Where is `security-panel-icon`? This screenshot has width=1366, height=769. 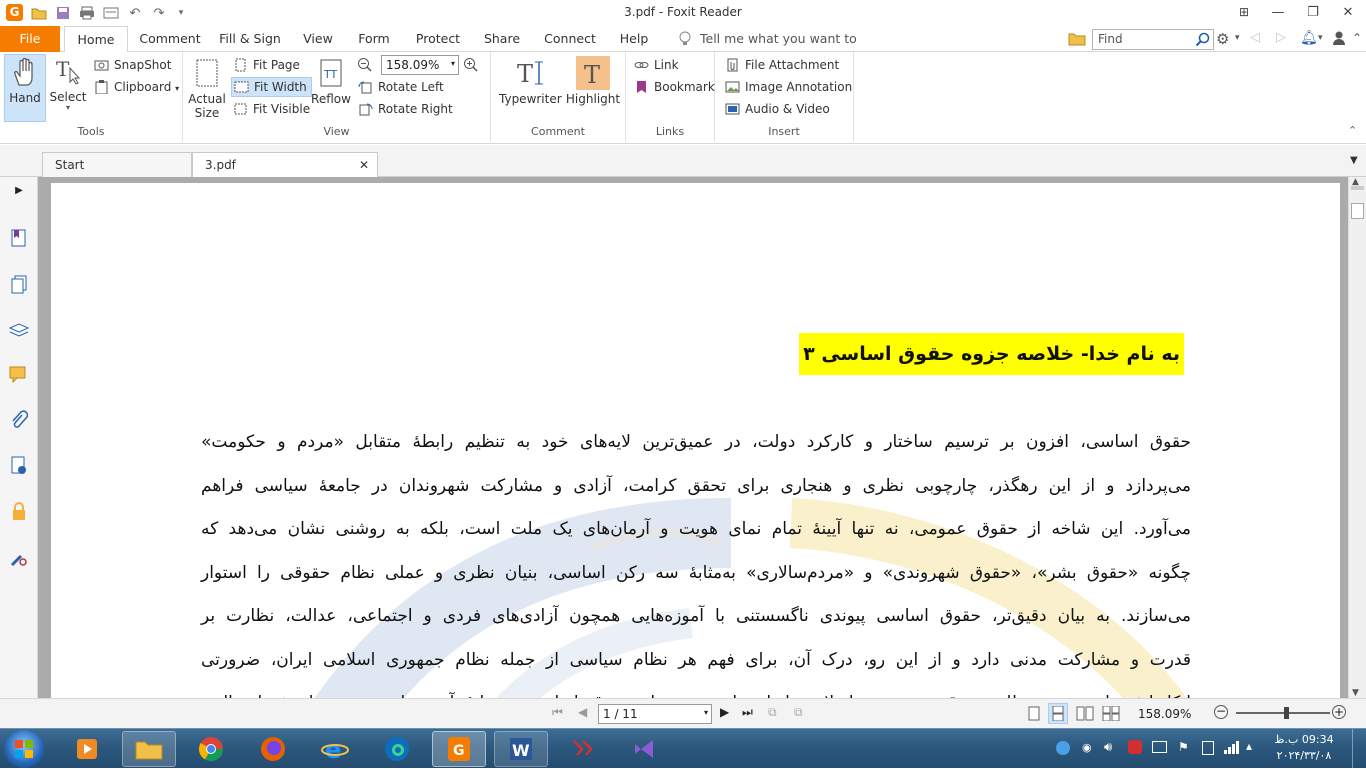 security-panel-icon is located at coordinates (19, 511).